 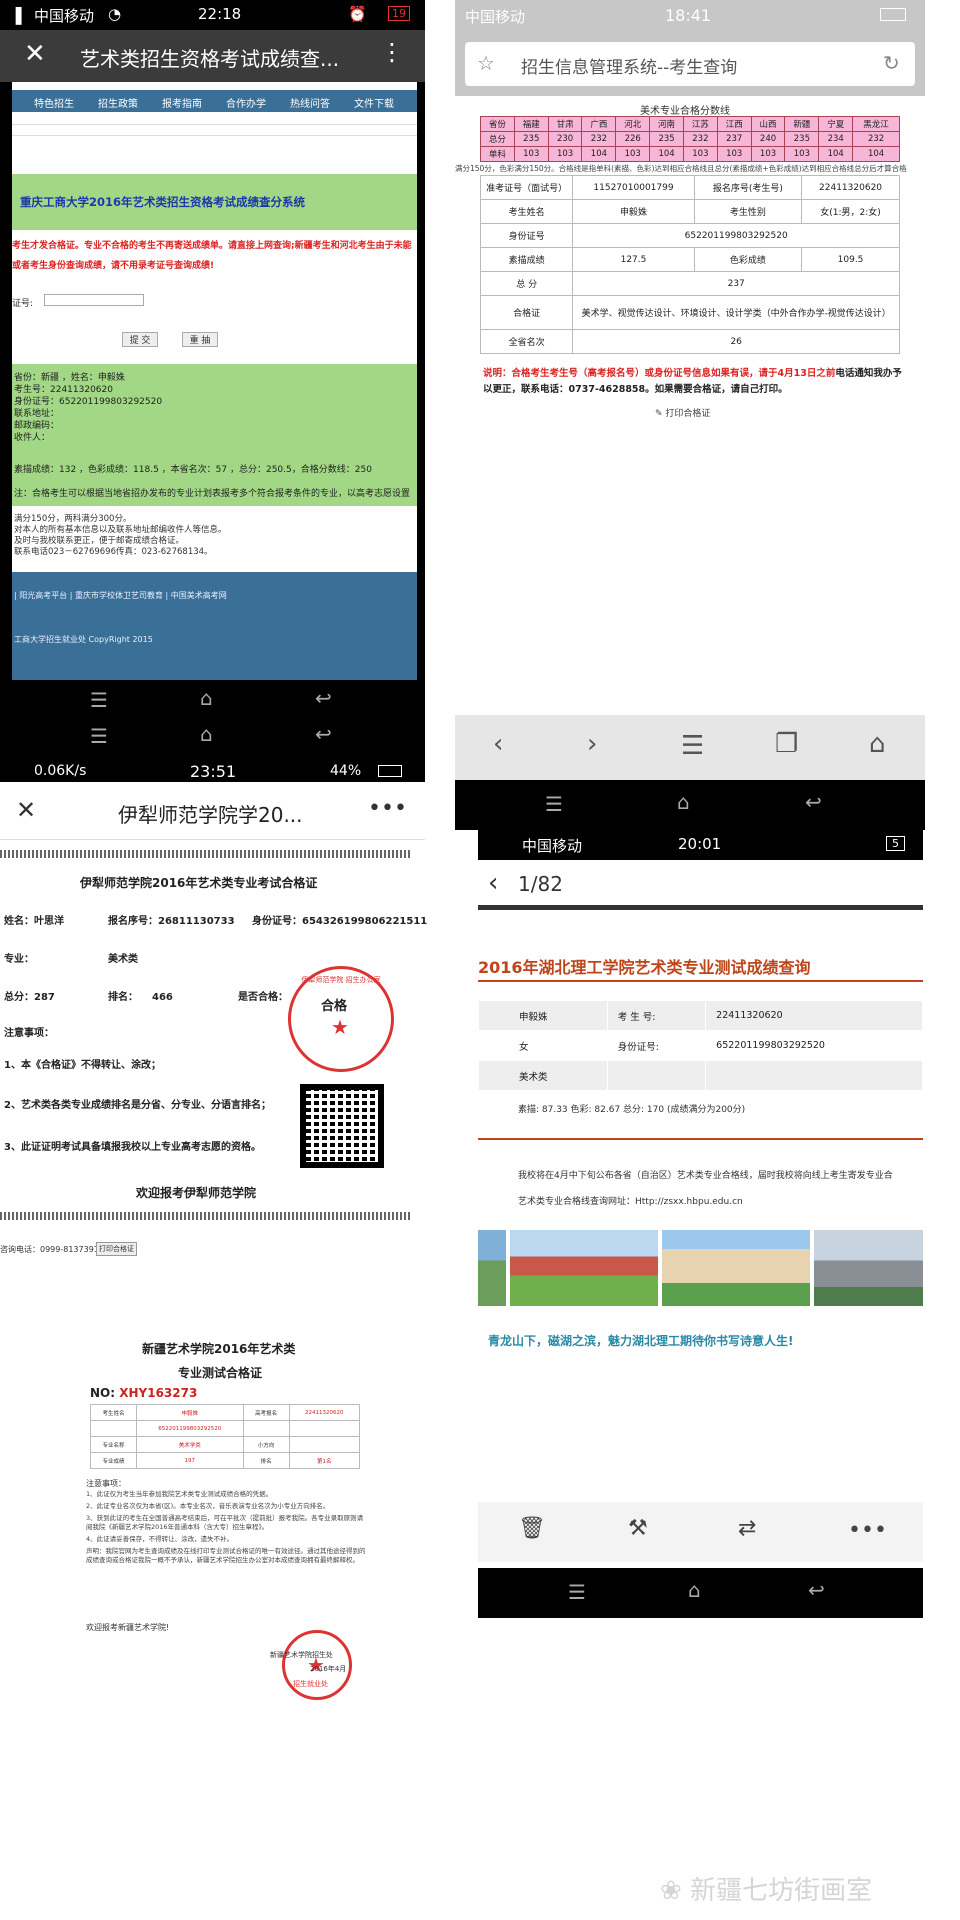 I want to click on star-icon: ☆, so click(x=486, y=63).